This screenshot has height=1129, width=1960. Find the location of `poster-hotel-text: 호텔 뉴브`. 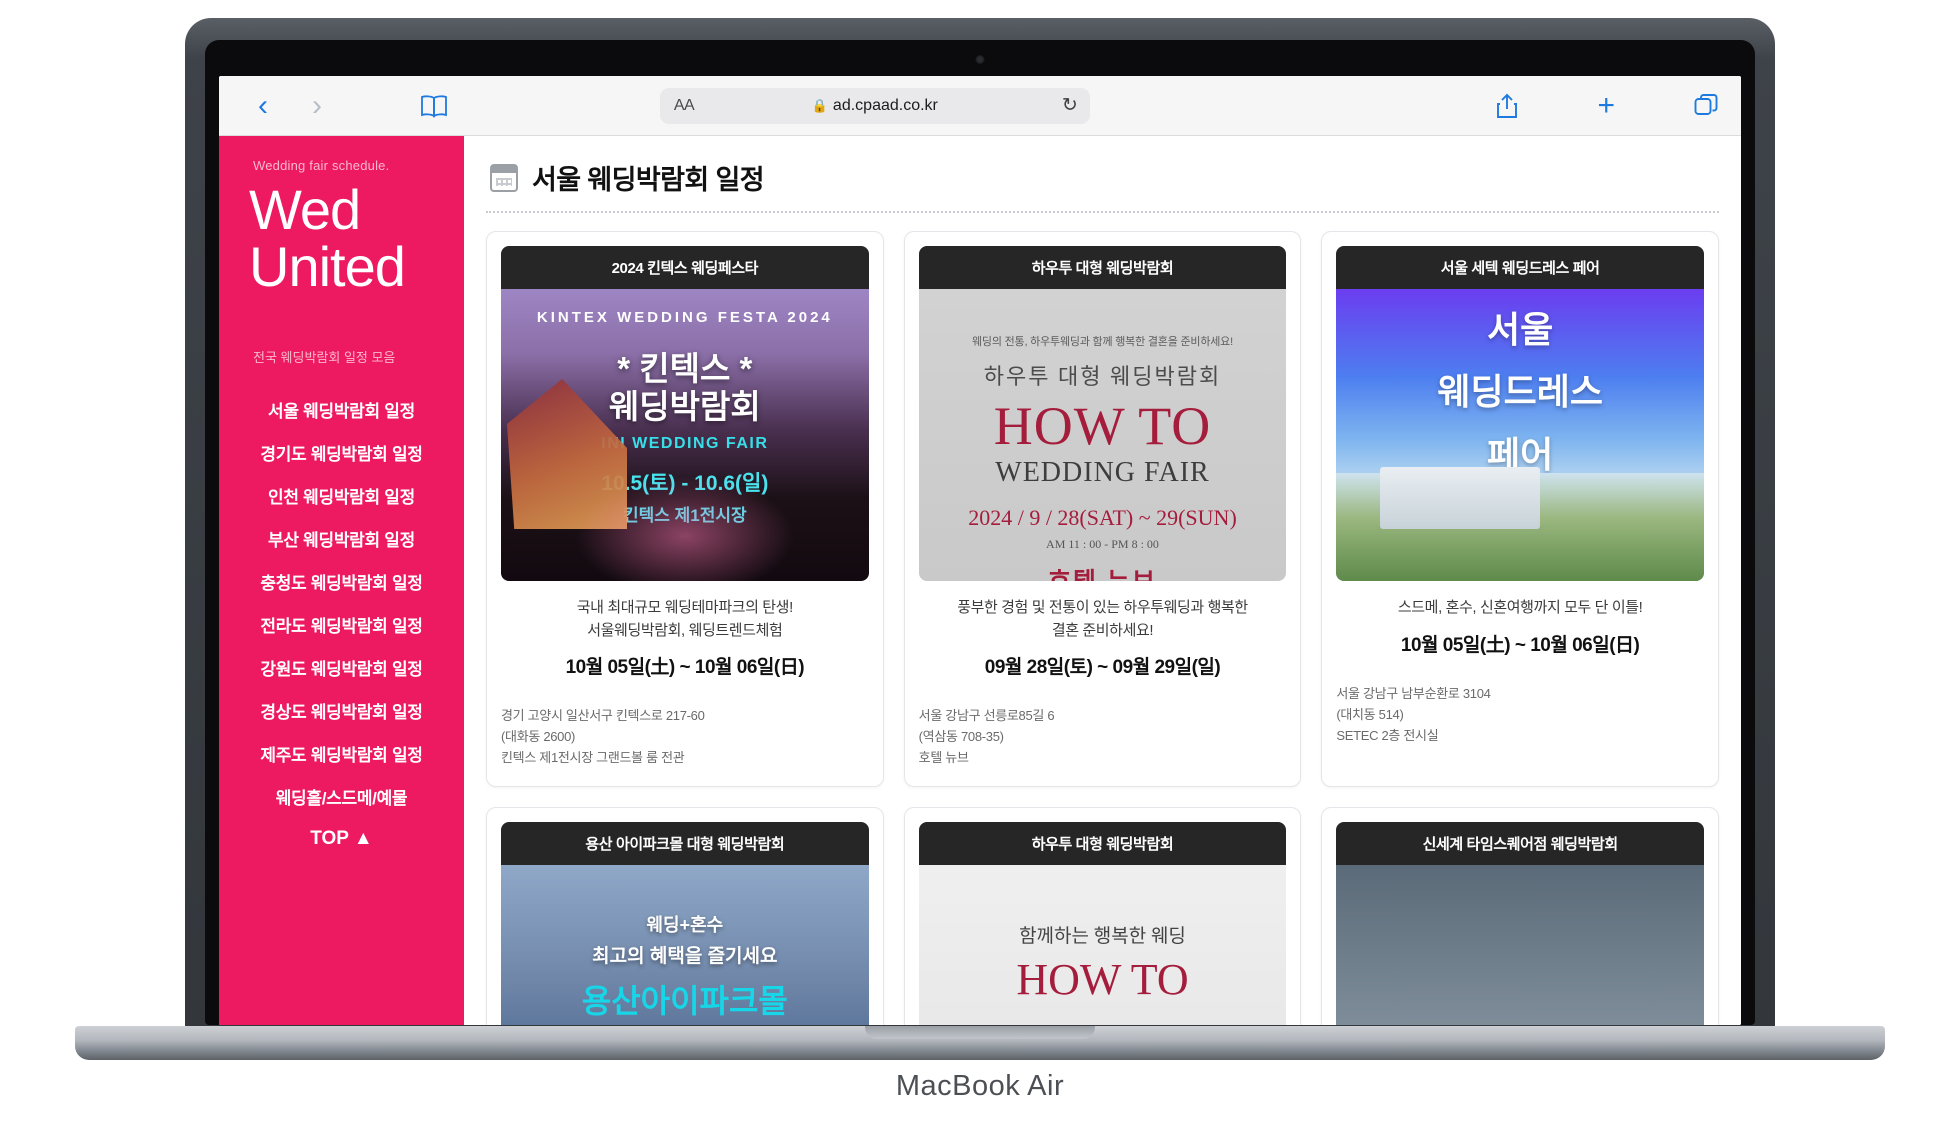

poster-hotel-text: 호텔 뉴브 is located at coordinates (1102, 571).